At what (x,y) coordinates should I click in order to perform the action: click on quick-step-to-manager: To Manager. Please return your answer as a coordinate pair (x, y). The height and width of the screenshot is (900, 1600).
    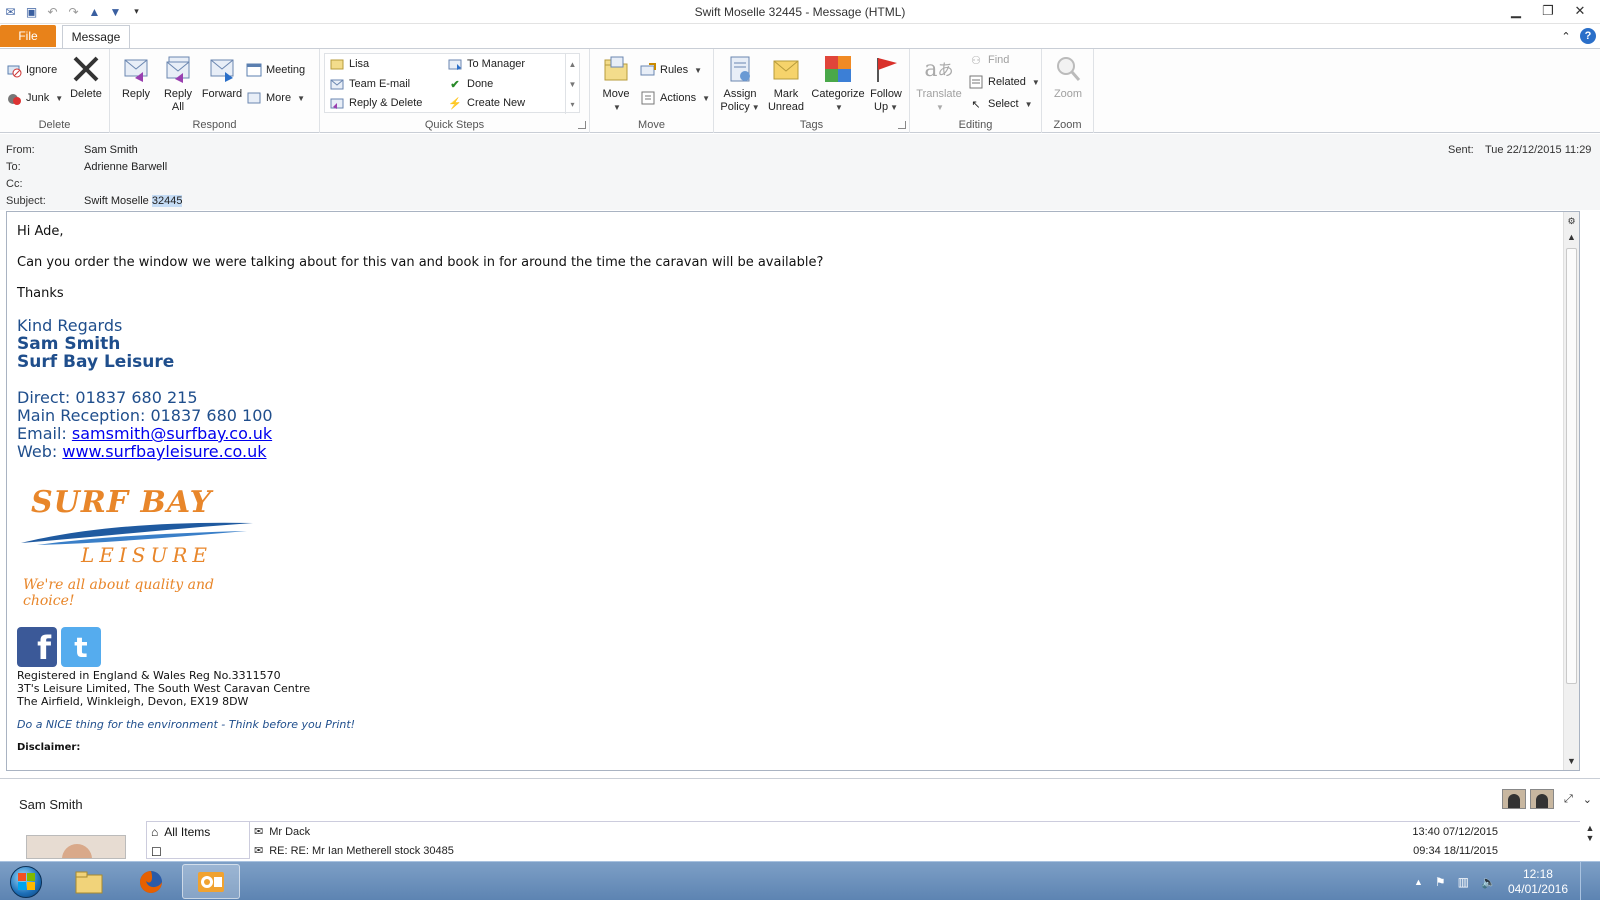
    Looking at the image, I should click on (486, 64).